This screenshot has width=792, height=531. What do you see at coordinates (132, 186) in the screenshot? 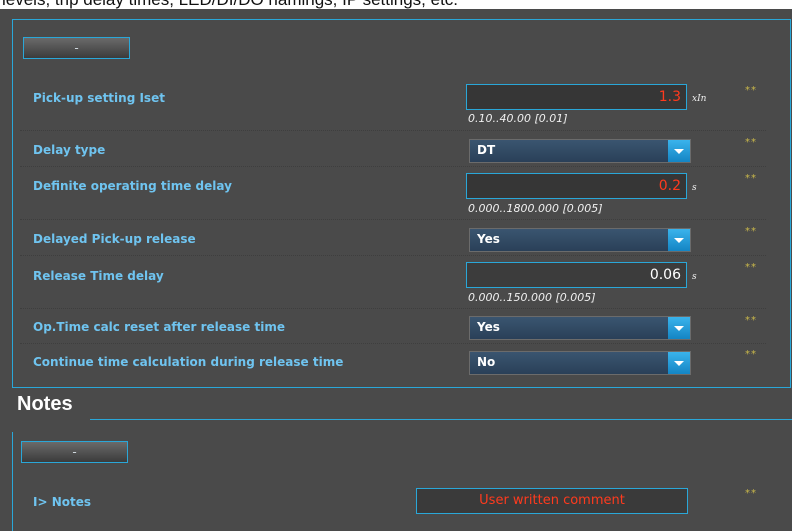
I see `definite-time-delay-label: Definite operating time delay` at bounding box center [132, 186].